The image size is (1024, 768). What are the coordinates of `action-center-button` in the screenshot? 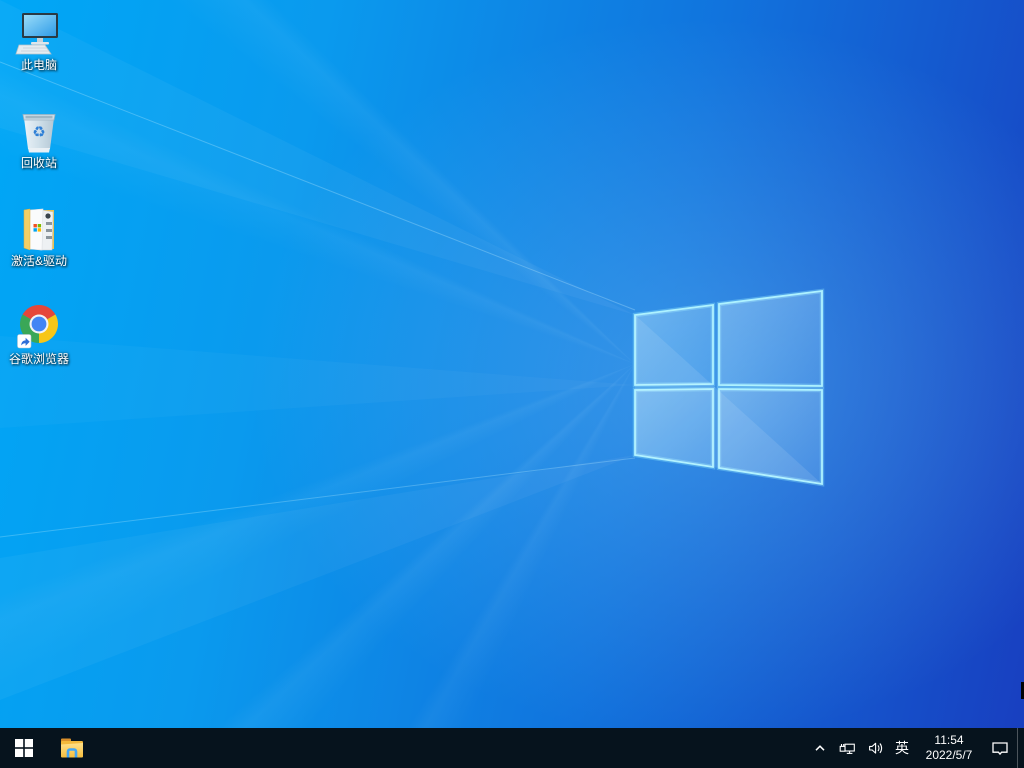 It's located at (1000, 748).